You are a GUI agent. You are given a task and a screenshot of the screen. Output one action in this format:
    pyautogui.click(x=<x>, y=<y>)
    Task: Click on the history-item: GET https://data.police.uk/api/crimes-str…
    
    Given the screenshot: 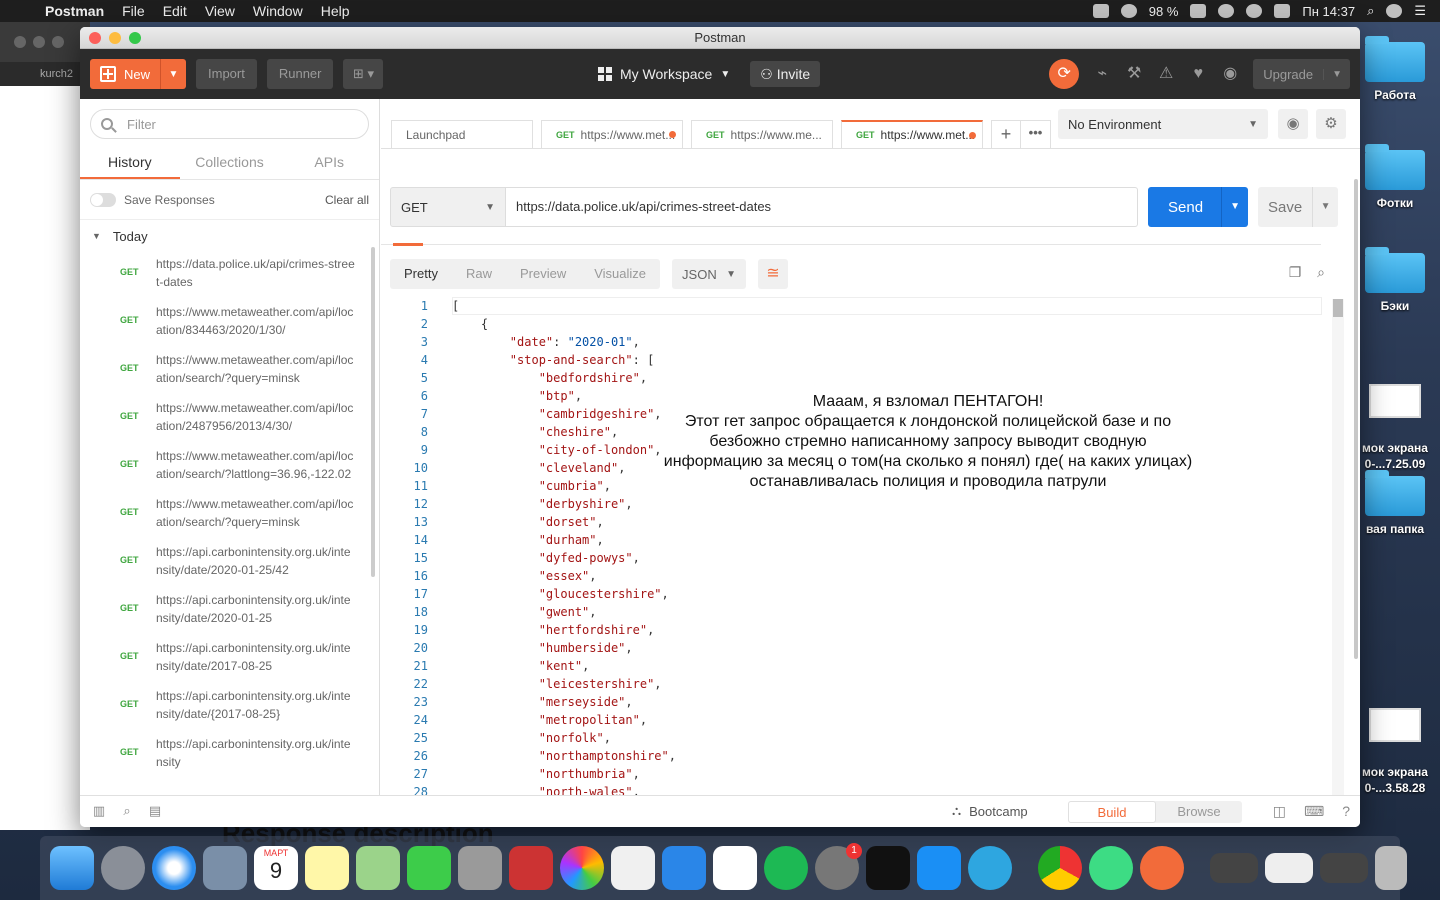 What is the action you would take?
    pyautogui.click(x=229, y=276)
    